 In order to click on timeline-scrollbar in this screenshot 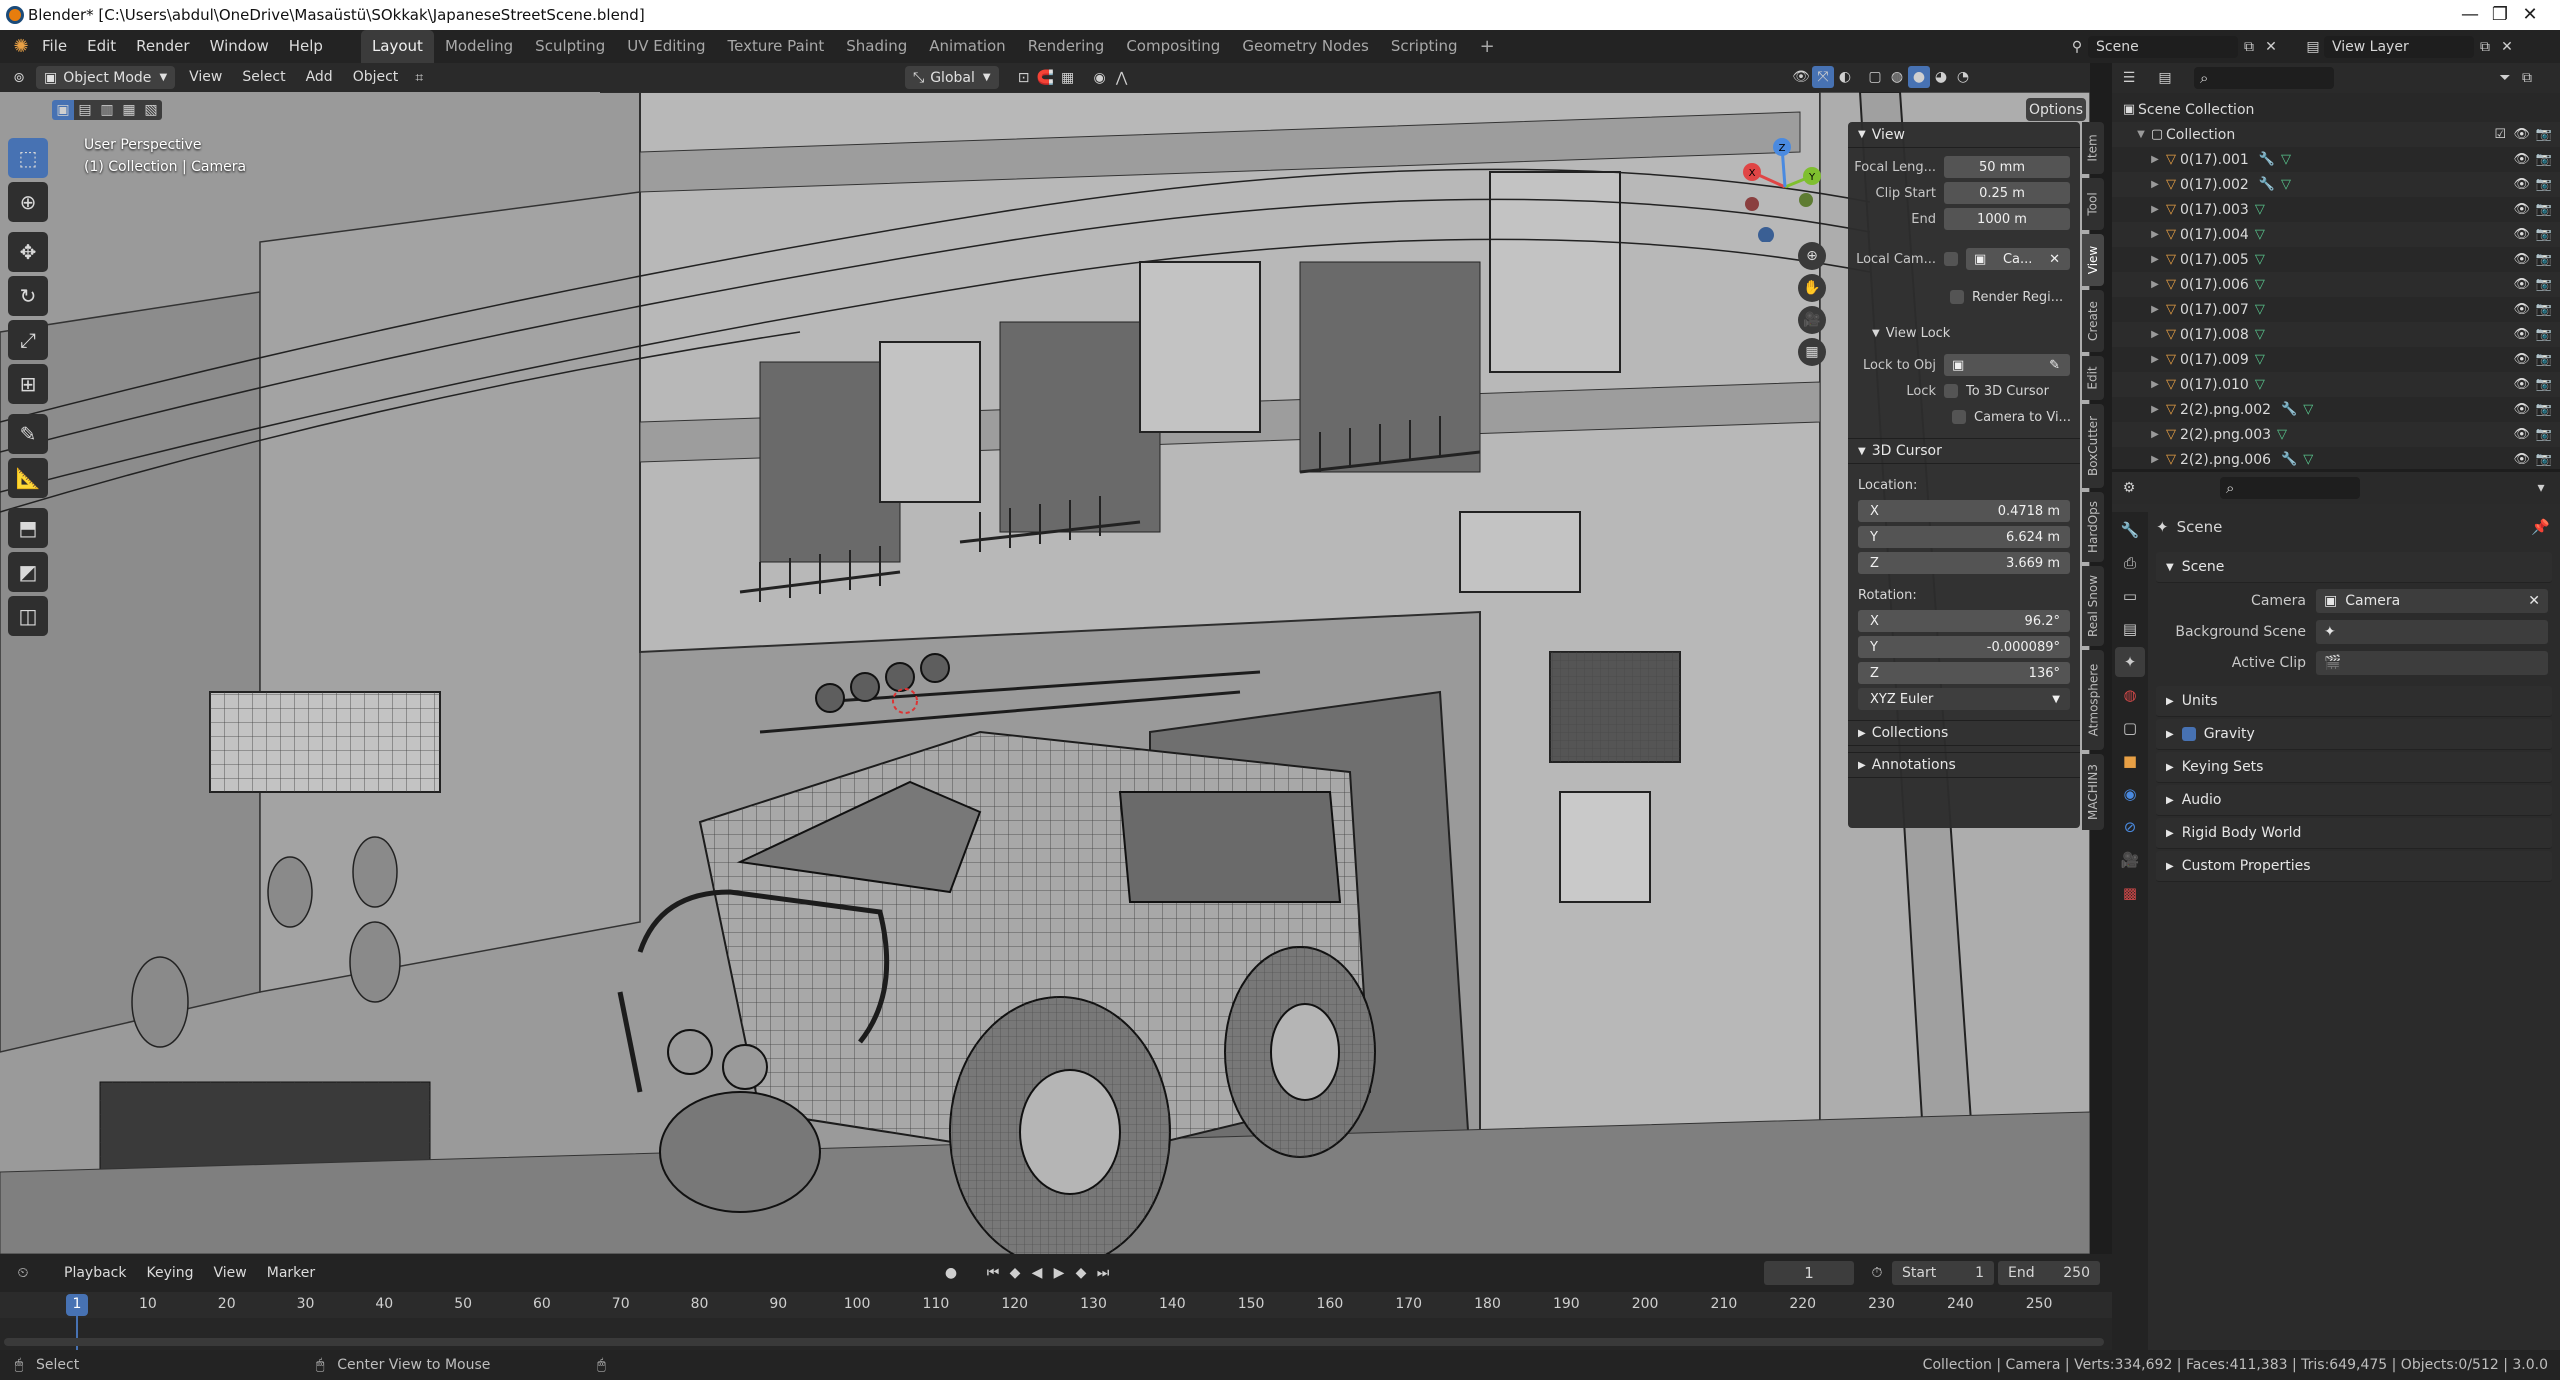, I will do `click(1054, 1342)`.